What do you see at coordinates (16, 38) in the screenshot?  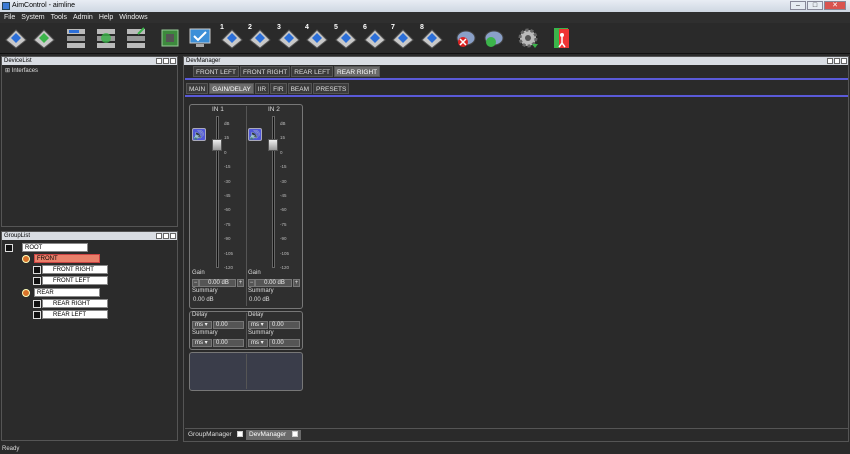 I see `device-blue-icon` at bounding box center [16, 38].